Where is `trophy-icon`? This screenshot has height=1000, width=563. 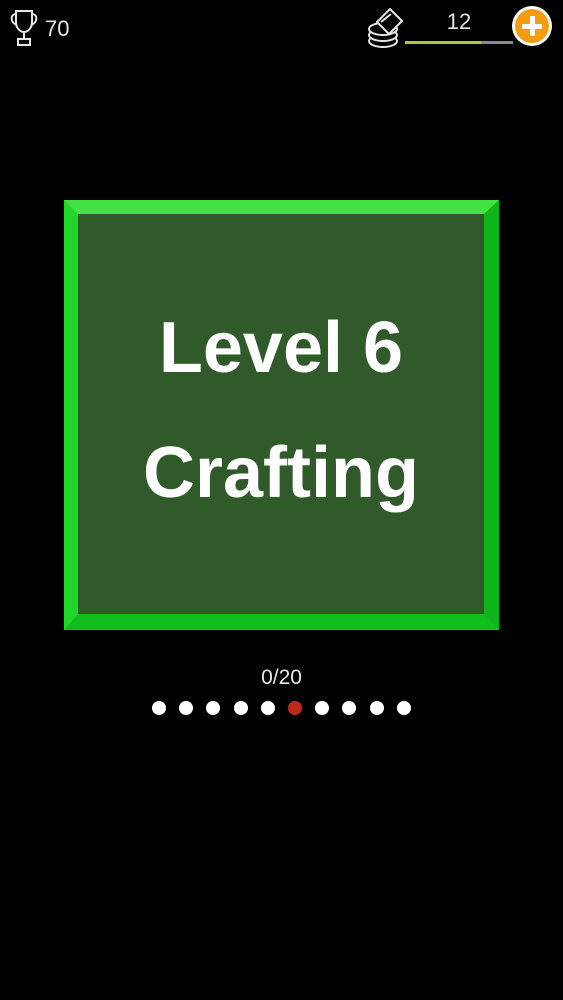 trophy-icon is located at coordinates (24, 28).